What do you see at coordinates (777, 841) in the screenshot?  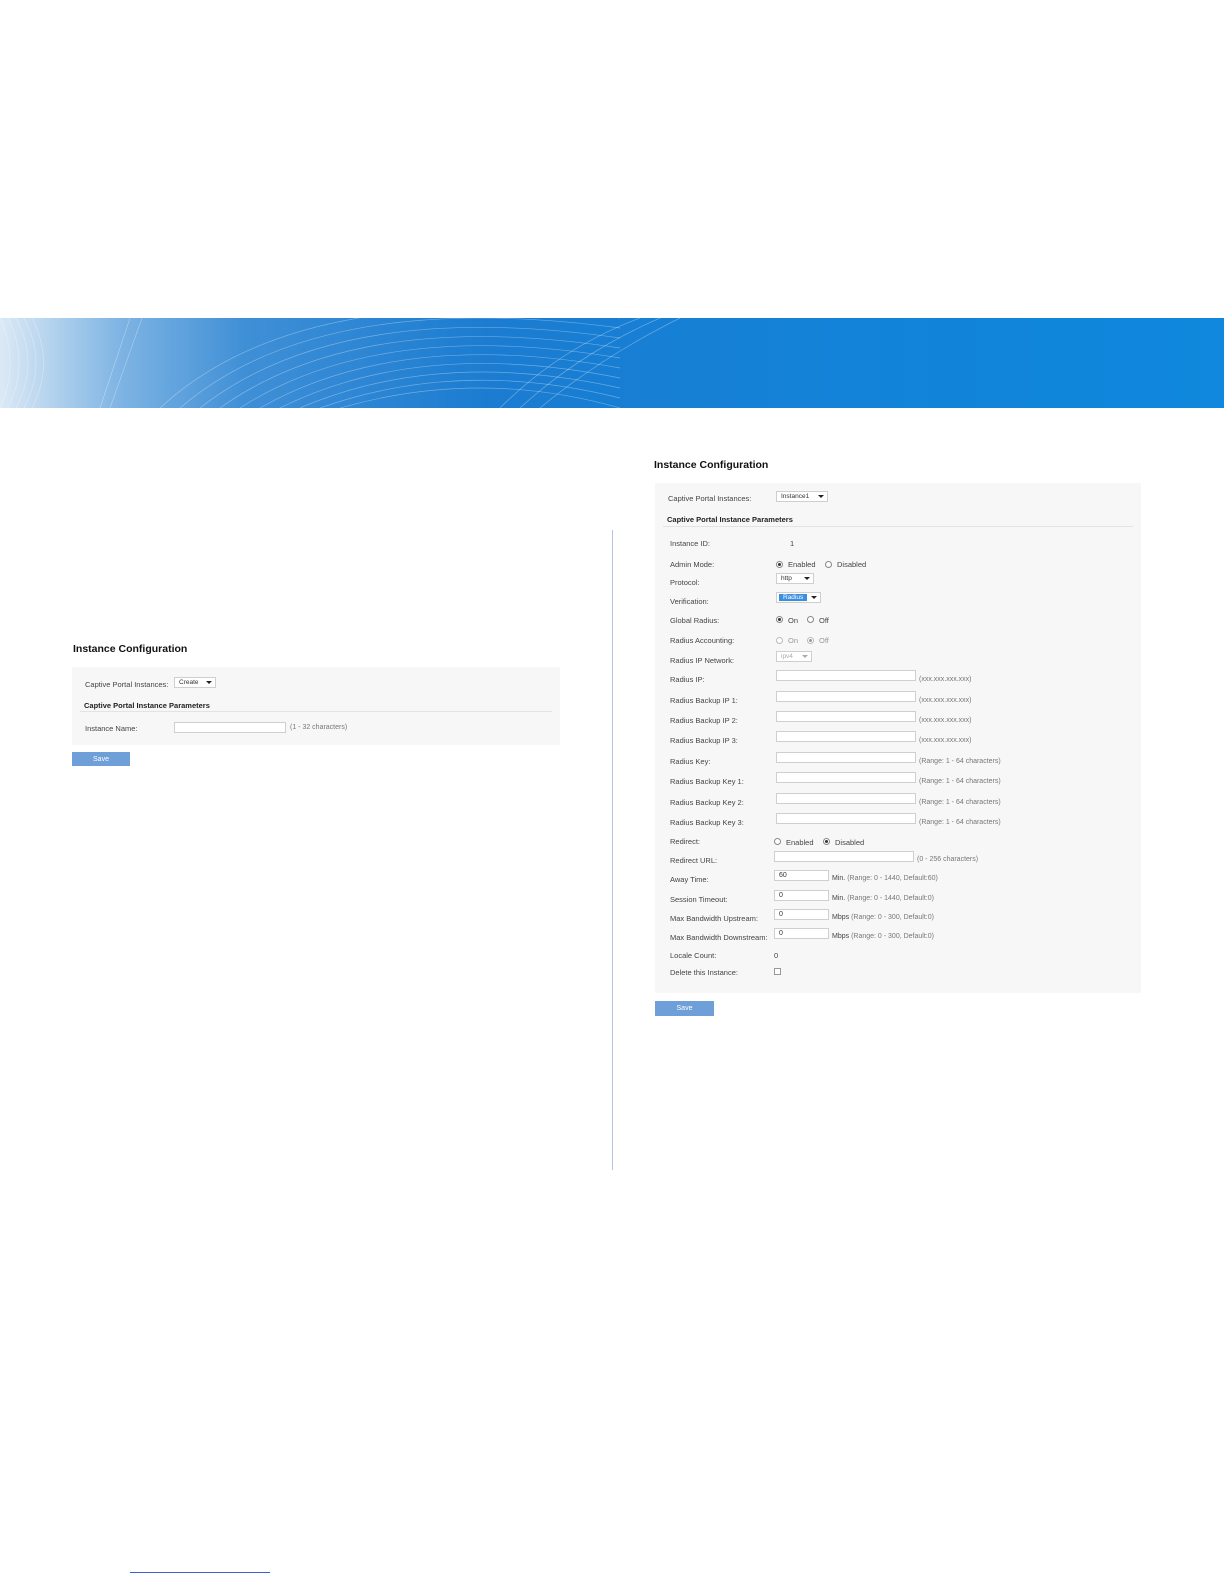 I see `redirect-enabled-radio` at bounding box center [777, 841].